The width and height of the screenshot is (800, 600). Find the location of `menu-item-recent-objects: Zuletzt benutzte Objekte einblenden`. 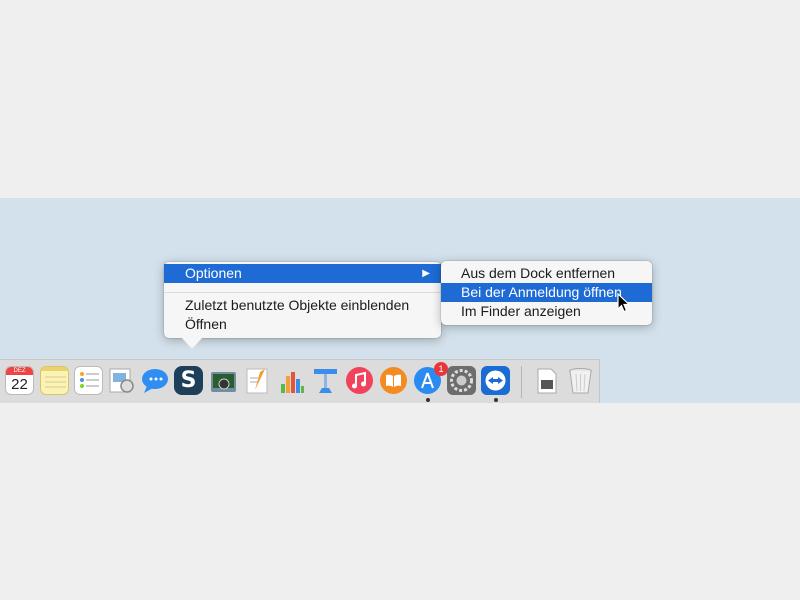

menu-item-recent-objects: Zuletzt benutzte Objekte einblenden is located at coordinates (302, 305).